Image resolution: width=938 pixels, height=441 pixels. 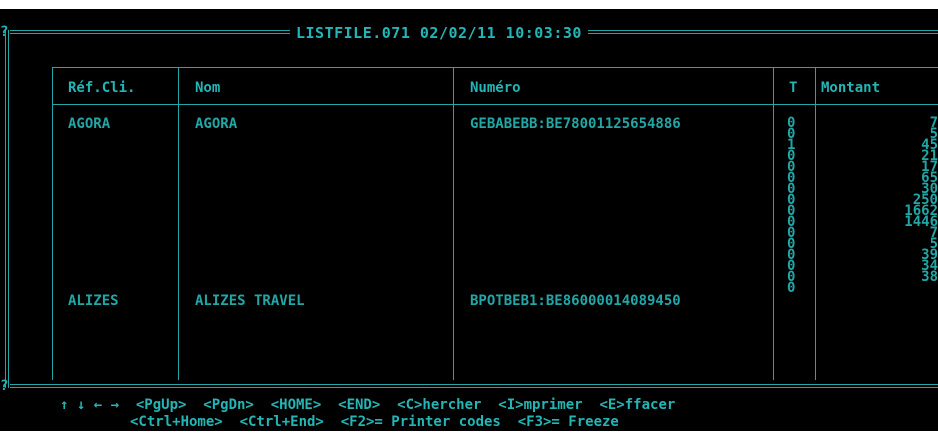 What do you see at coordinates (495, 88) in the screenshot?
I see `column-header-numero: Numéro` at bounding box center [495, 88].